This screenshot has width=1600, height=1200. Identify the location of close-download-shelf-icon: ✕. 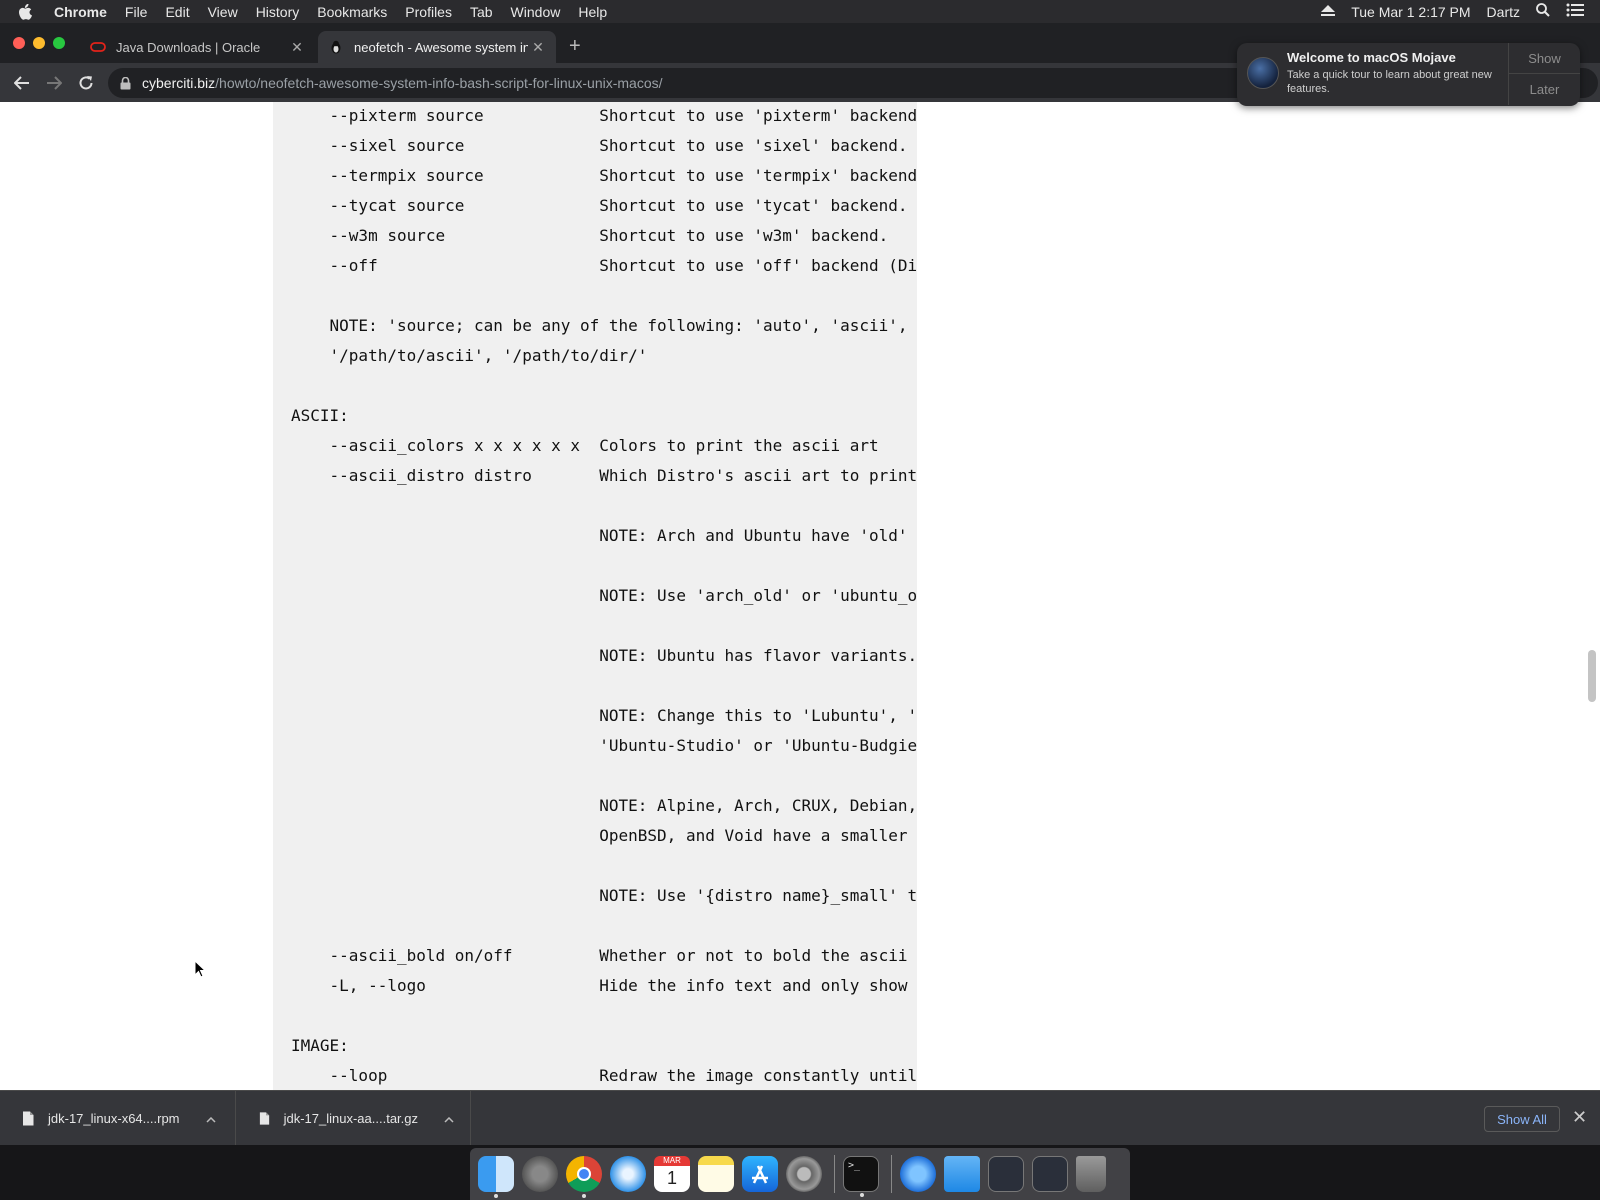
(1579, 1117).